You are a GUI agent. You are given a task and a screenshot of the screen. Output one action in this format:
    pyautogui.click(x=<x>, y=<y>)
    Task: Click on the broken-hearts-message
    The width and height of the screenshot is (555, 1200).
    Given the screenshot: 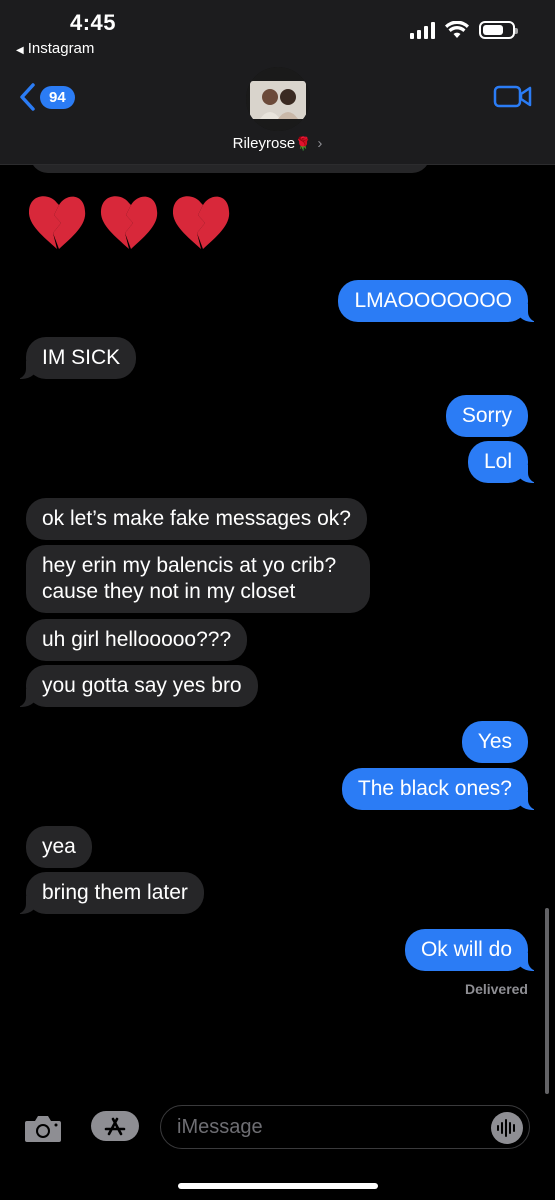 What is the action you would take?
    pyautogui.click(x=129, y=222)
    